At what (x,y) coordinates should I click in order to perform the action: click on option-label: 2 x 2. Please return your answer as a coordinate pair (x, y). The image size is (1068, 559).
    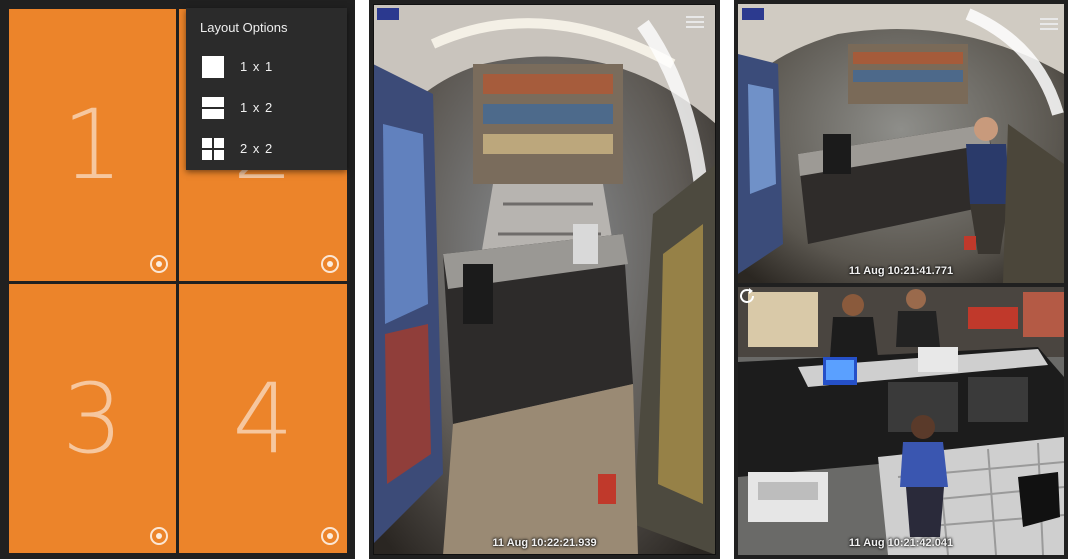
    Looking at the image, I should click on (257, 148).